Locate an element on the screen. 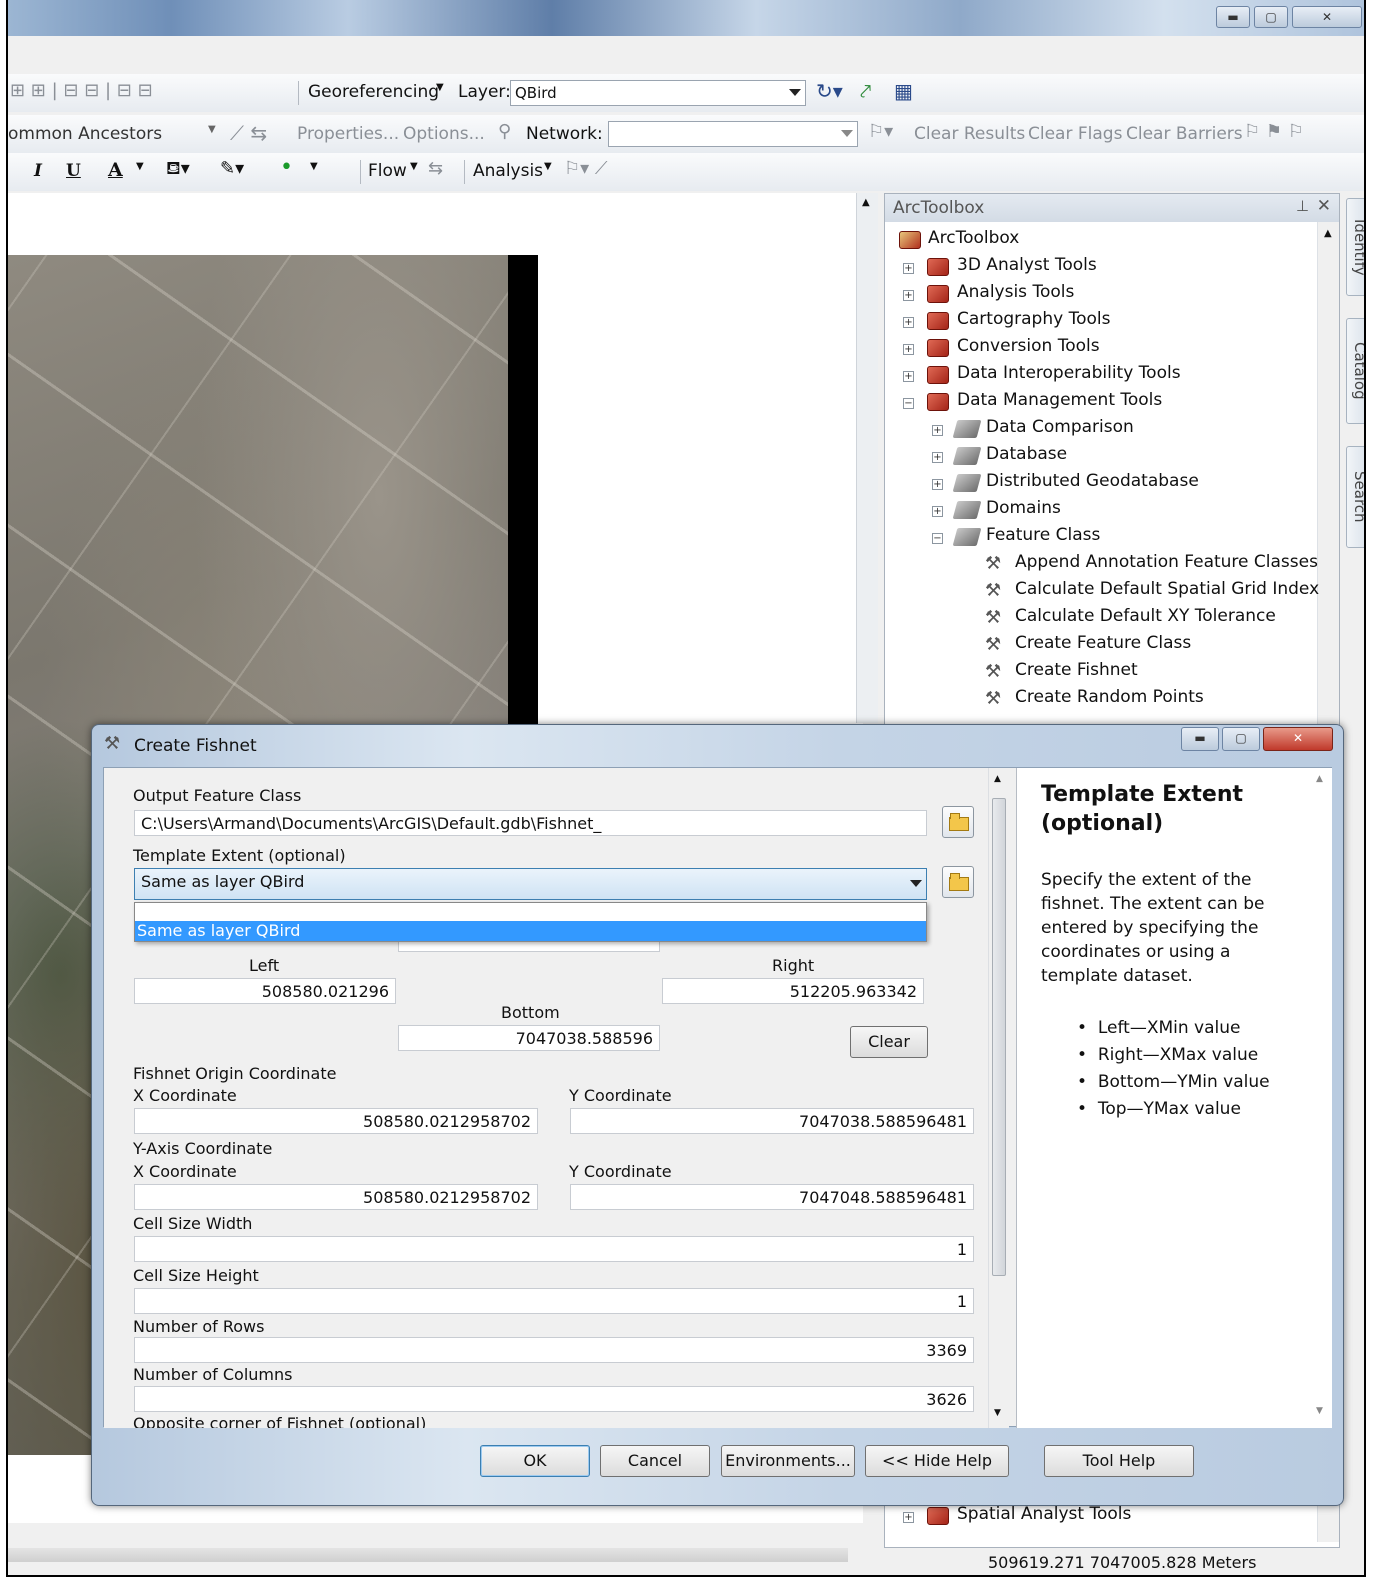 This screenshot has width=1381, height=1577. analysis-menu: Analysis is located at coordinates (508, 171).